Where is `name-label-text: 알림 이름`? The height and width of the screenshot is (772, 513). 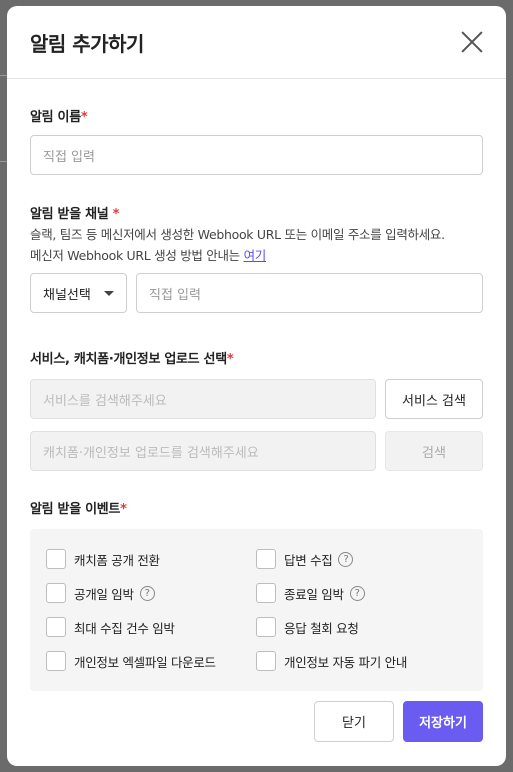 name-label-text: 알림 이름 is located at coordinates (55, 117).